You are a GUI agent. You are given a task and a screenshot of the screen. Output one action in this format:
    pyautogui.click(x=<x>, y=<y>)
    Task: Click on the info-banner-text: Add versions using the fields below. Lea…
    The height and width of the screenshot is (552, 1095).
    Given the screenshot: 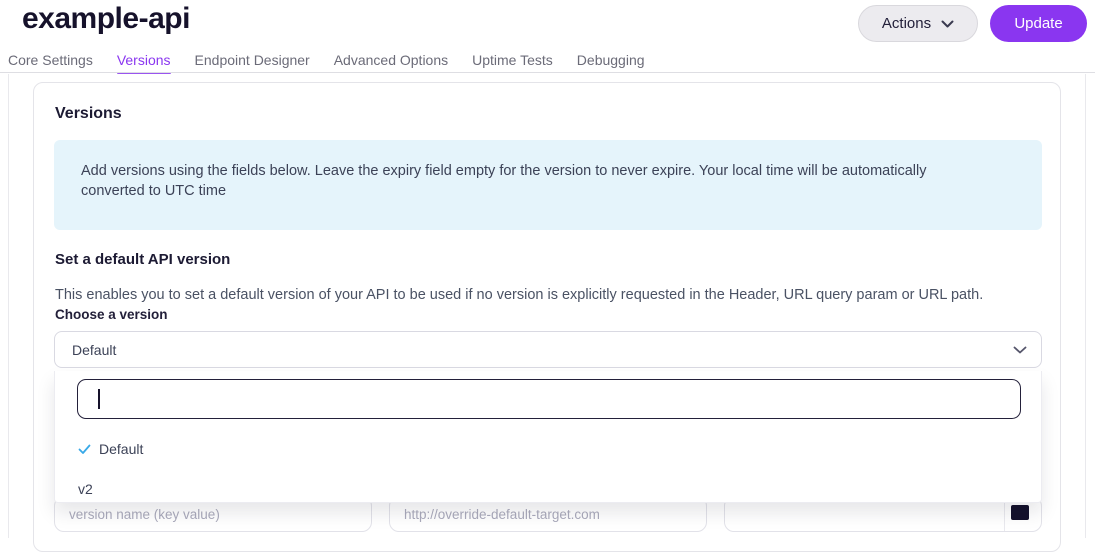 What is the action you would take?
    pyautogui.click(x=504, y=181)
    